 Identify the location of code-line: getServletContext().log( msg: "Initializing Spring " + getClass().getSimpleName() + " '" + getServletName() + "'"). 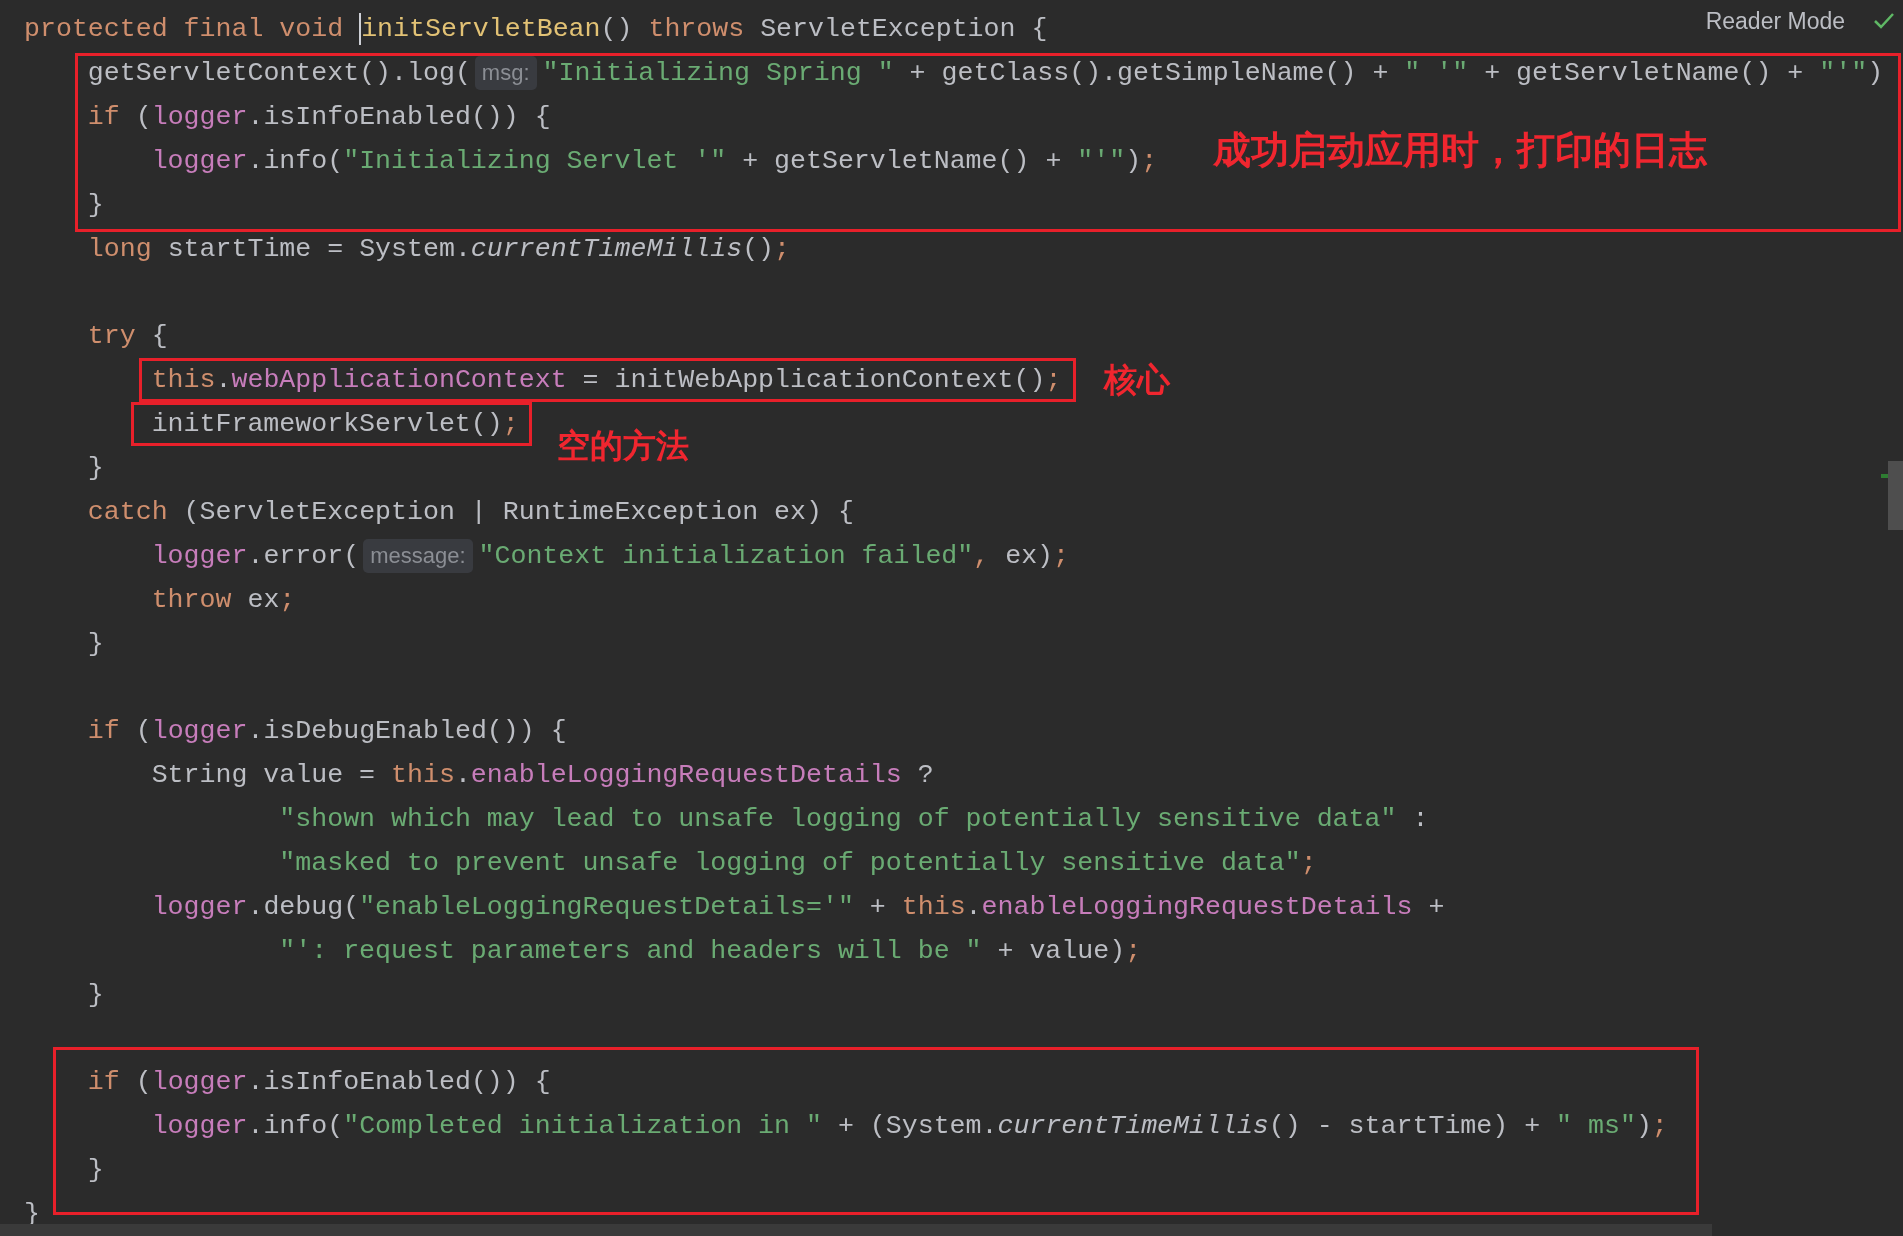
(985, 73).